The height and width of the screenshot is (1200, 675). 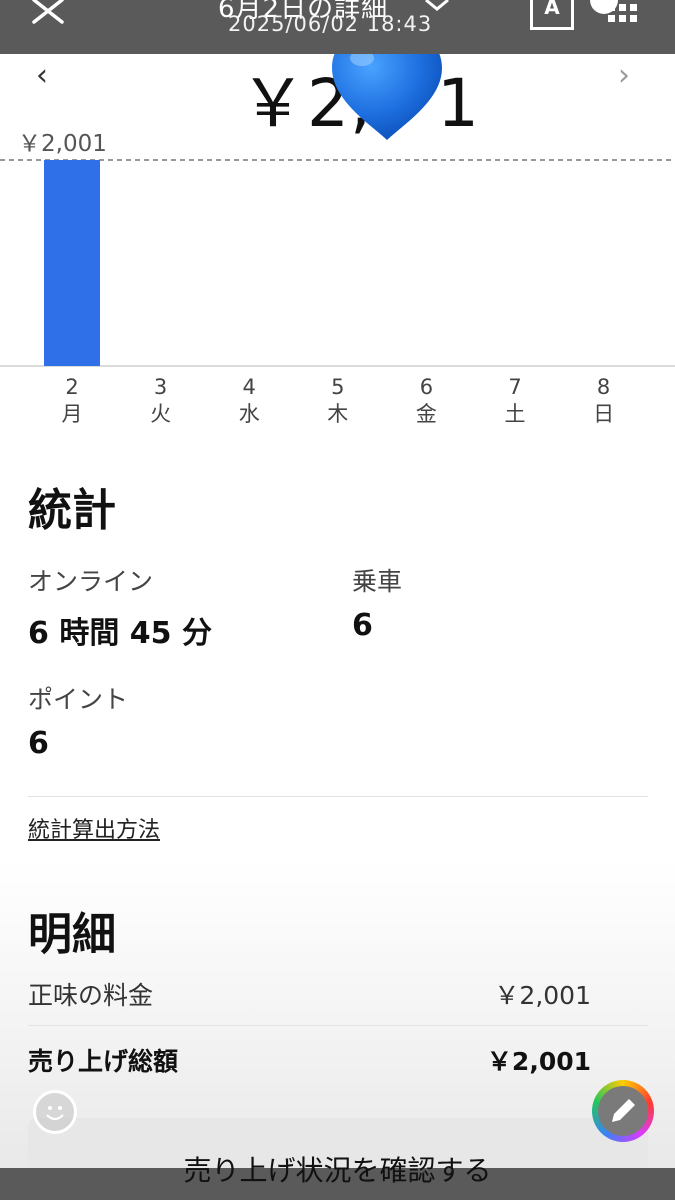 I want to click on next-day-button: ›, so click(x=624, y=75).